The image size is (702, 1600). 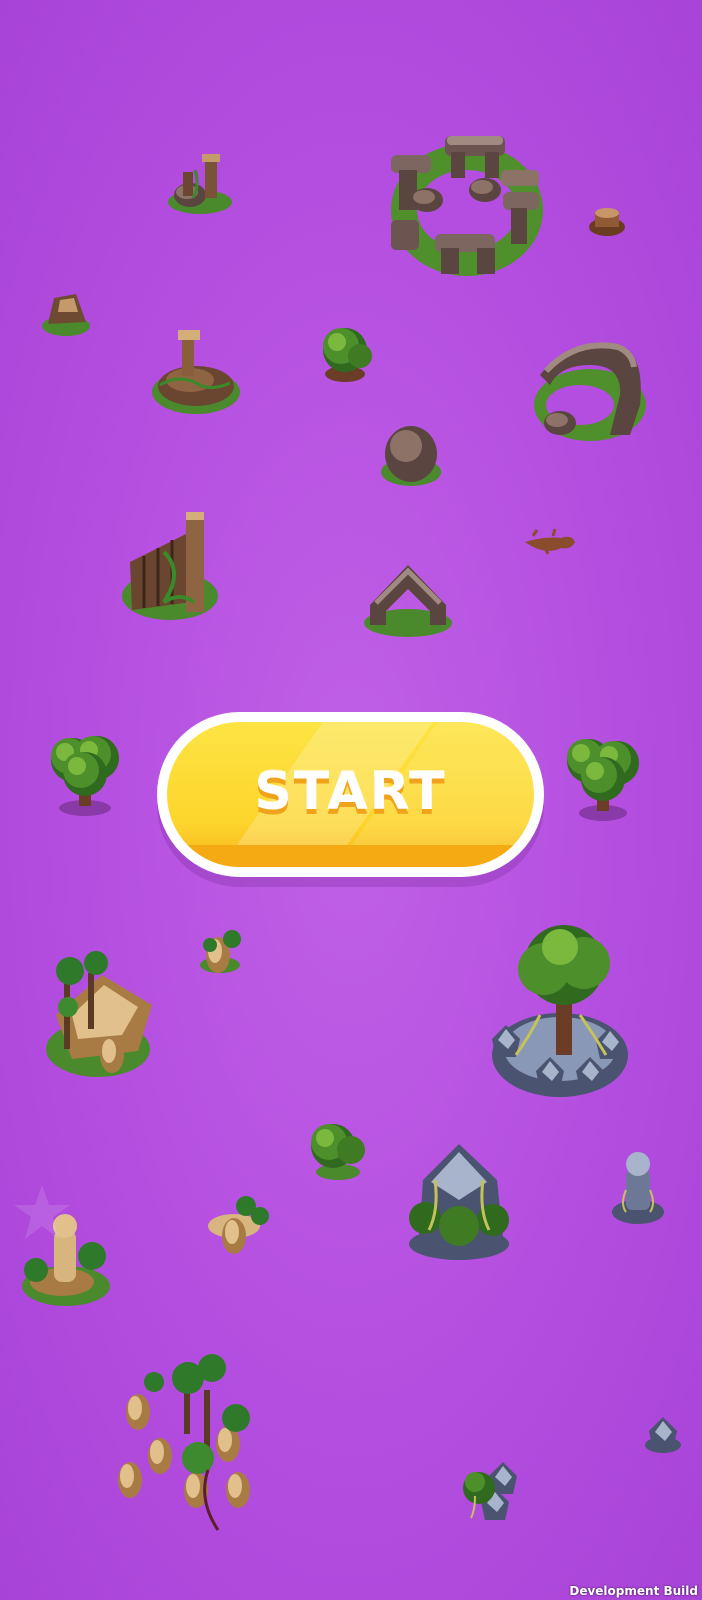 What do you see at coordinates (560, 1017) in the screenshot?
I see `giant-tree-on-ice-rocks` at bounding box center [560, 1017].